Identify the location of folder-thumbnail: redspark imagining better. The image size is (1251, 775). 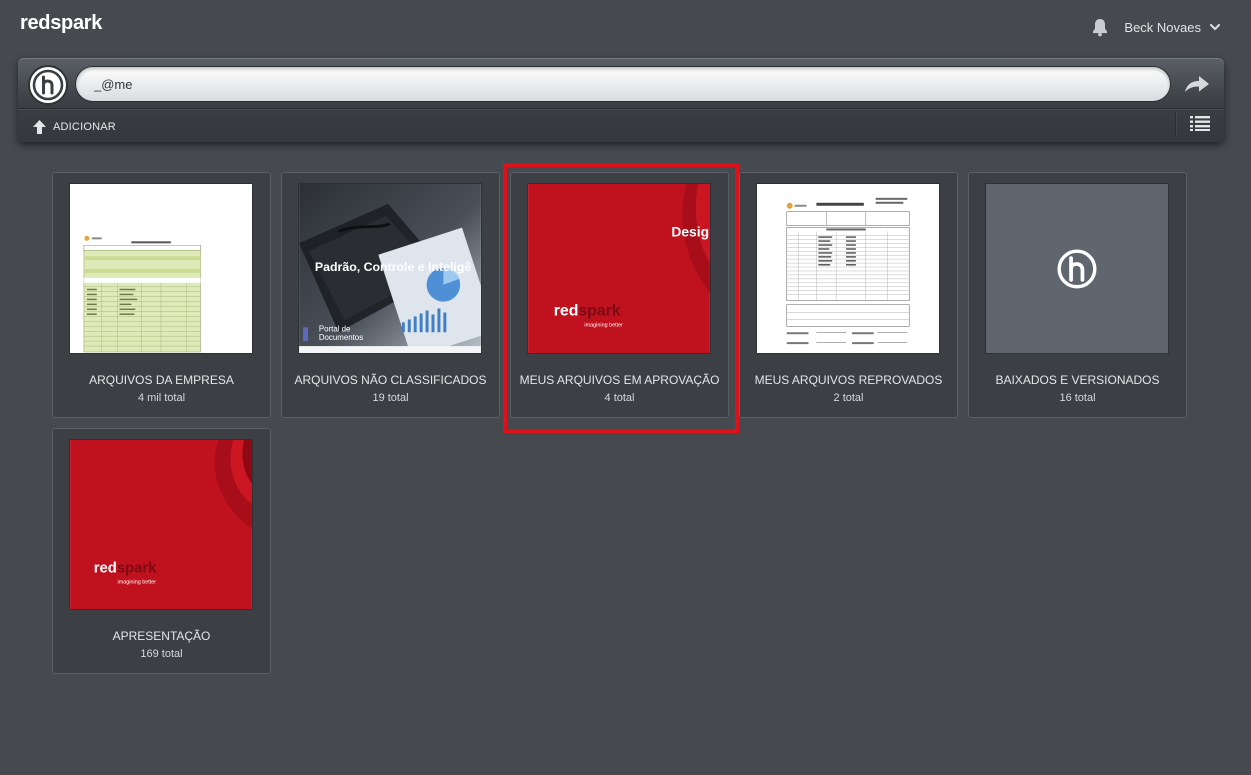
(161, 524).